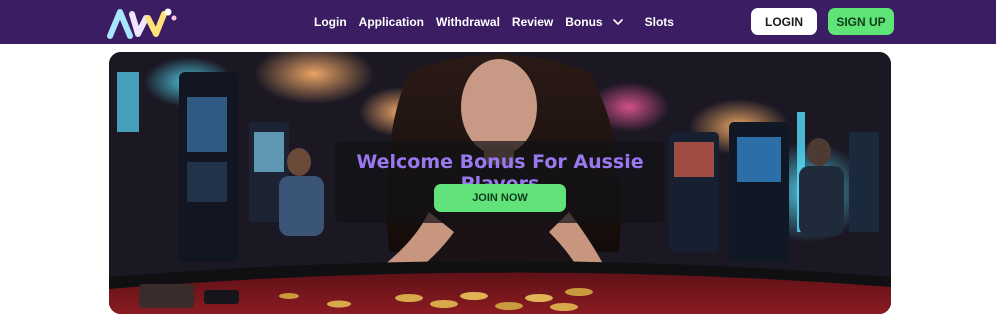  Describe the element at coordinates (617, 22) in the screenshot. I see `chevron-down-icon` at that location.